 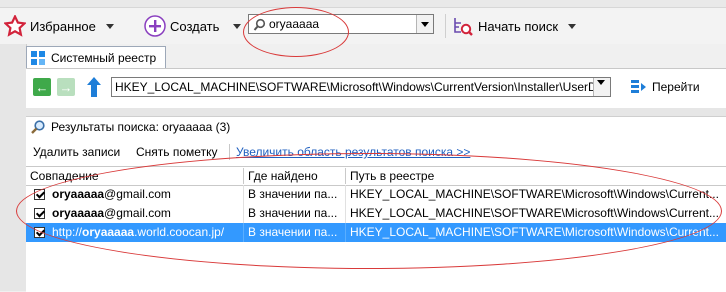 I want to click on tree-search-icon, so click(x=463, y=26).